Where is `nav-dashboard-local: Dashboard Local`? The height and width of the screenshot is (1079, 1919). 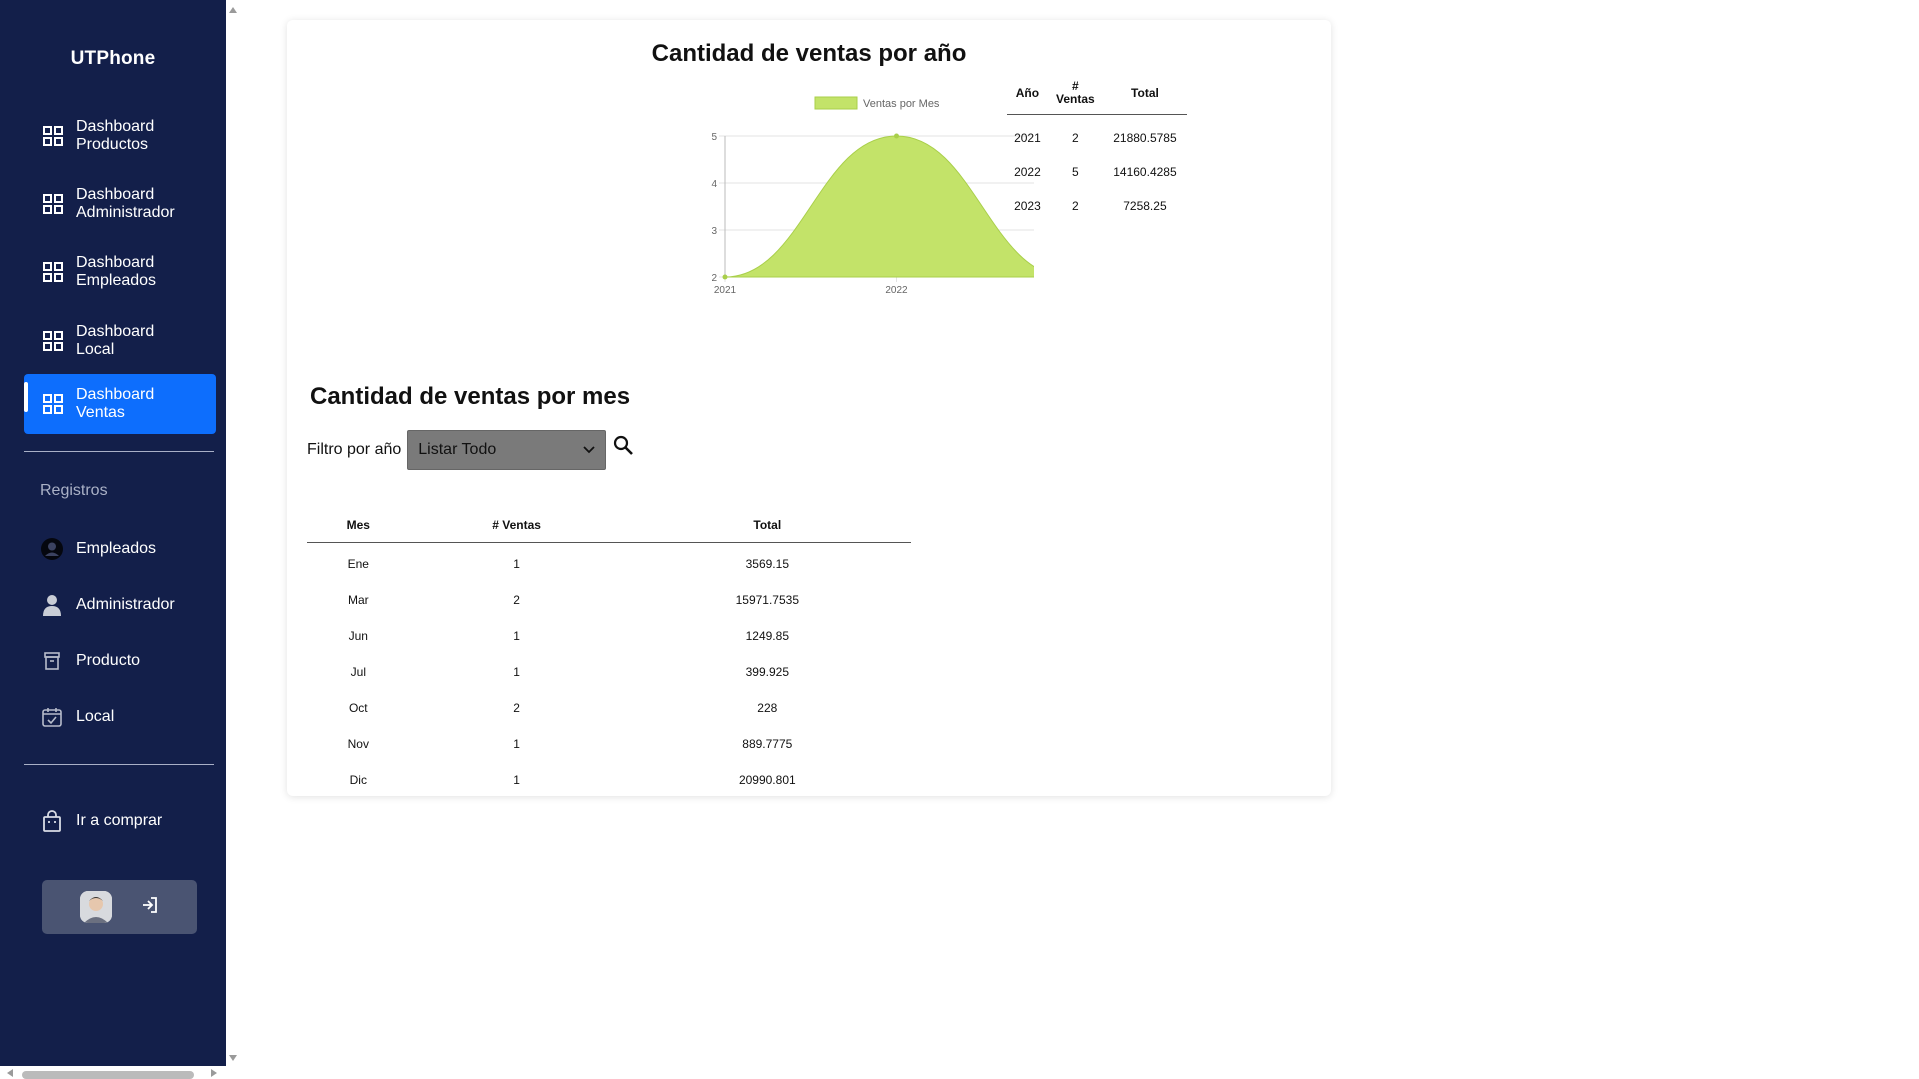 nav-dashboard-local: Dashboard Local is located at coordinates (120, 341).